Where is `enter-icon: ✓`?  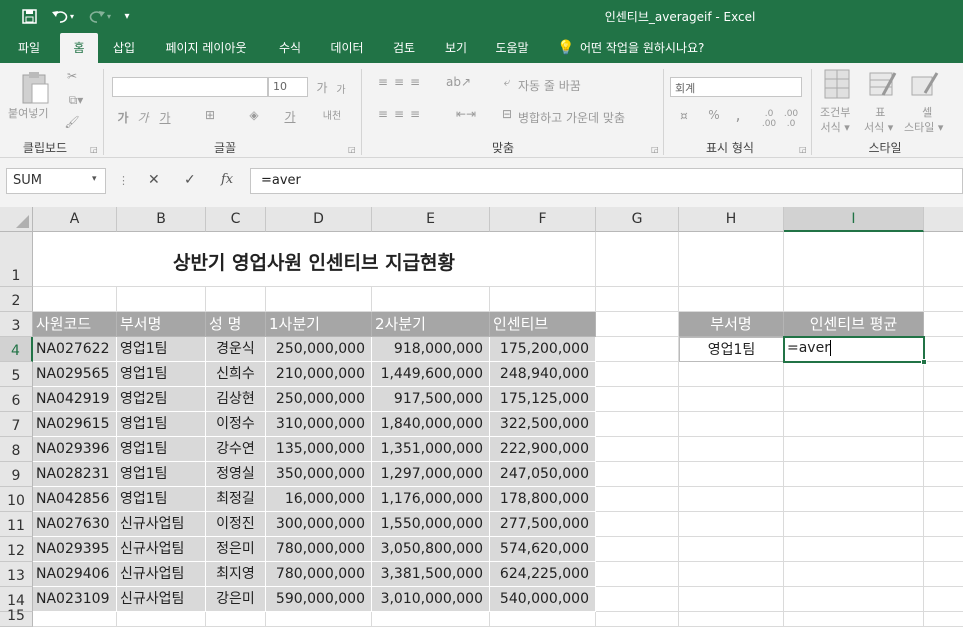 enter-icon: ✓ is located at coordinates (190, 180).